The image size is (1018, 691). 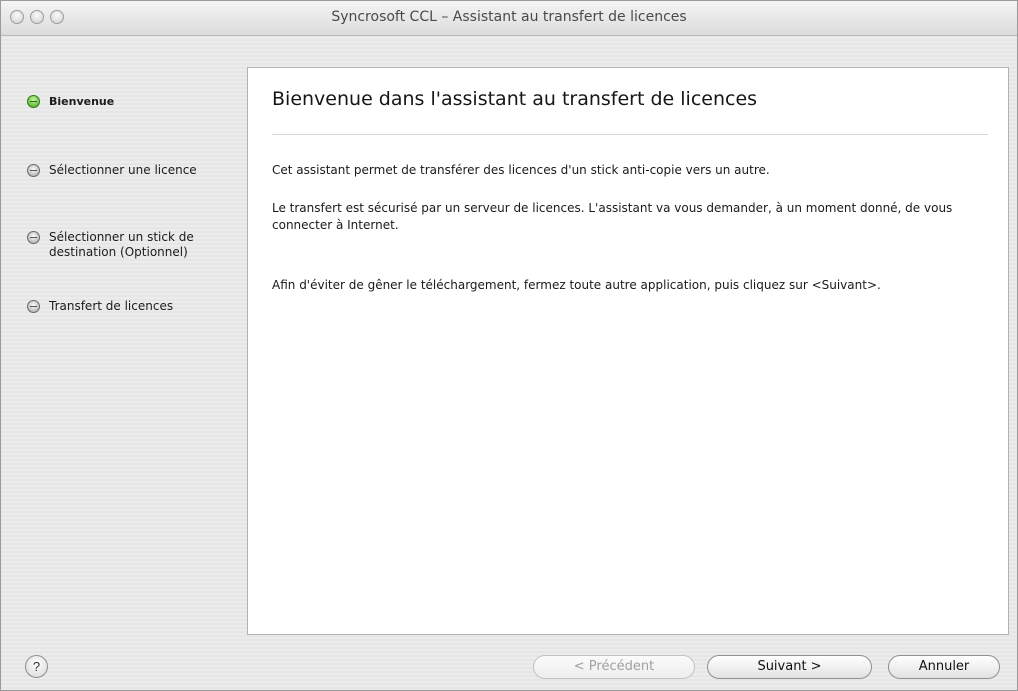 I want to click on step-transfer: Transfert de licences, so click(x=100, y=306).